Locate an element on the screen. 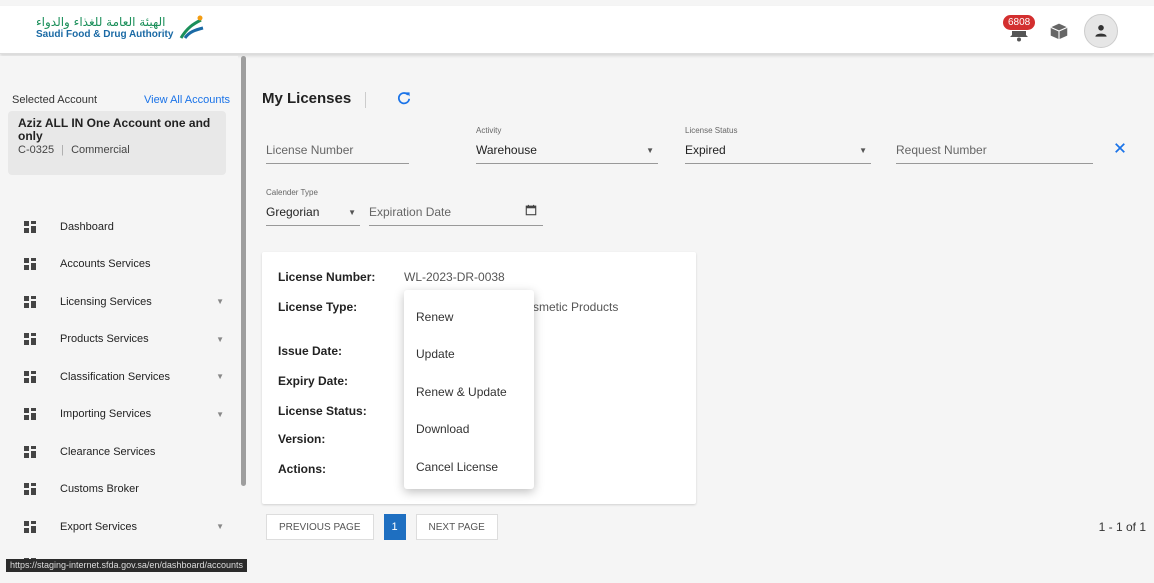 The height and width of the screenshot is (583, 1154). sidebar-item-clearance-services: Clearance Services is located at coordinates (119, 452).